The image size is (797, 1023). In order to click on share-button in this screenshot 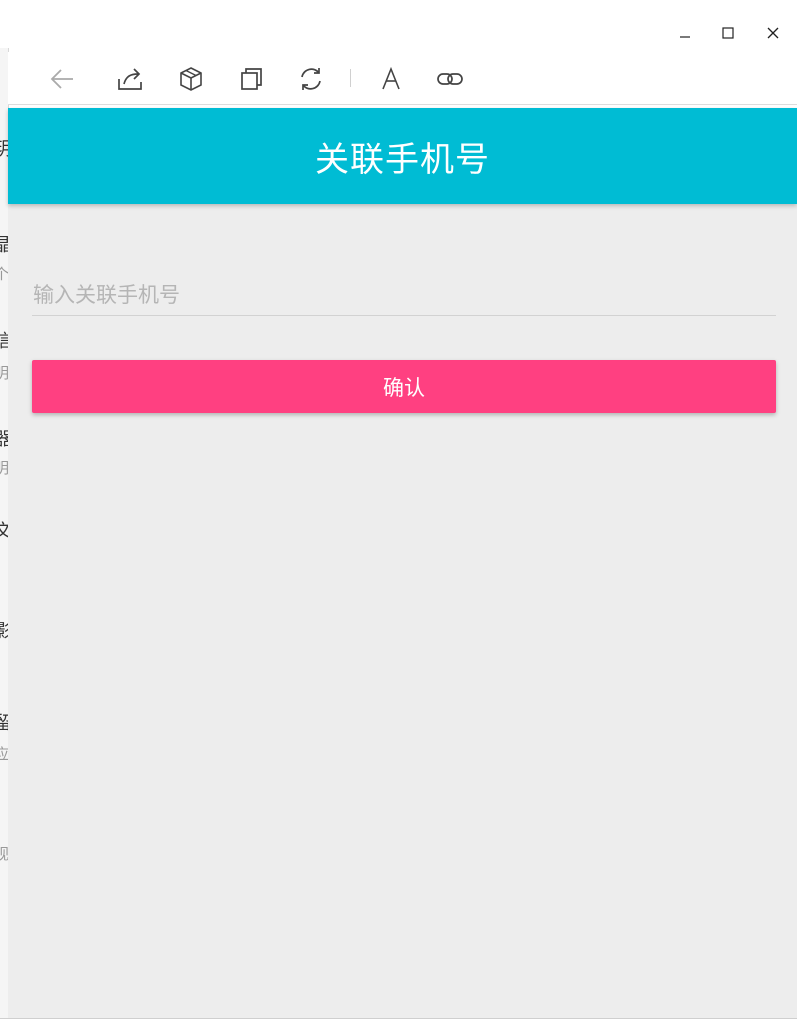, I will do `click(130, 79)`.